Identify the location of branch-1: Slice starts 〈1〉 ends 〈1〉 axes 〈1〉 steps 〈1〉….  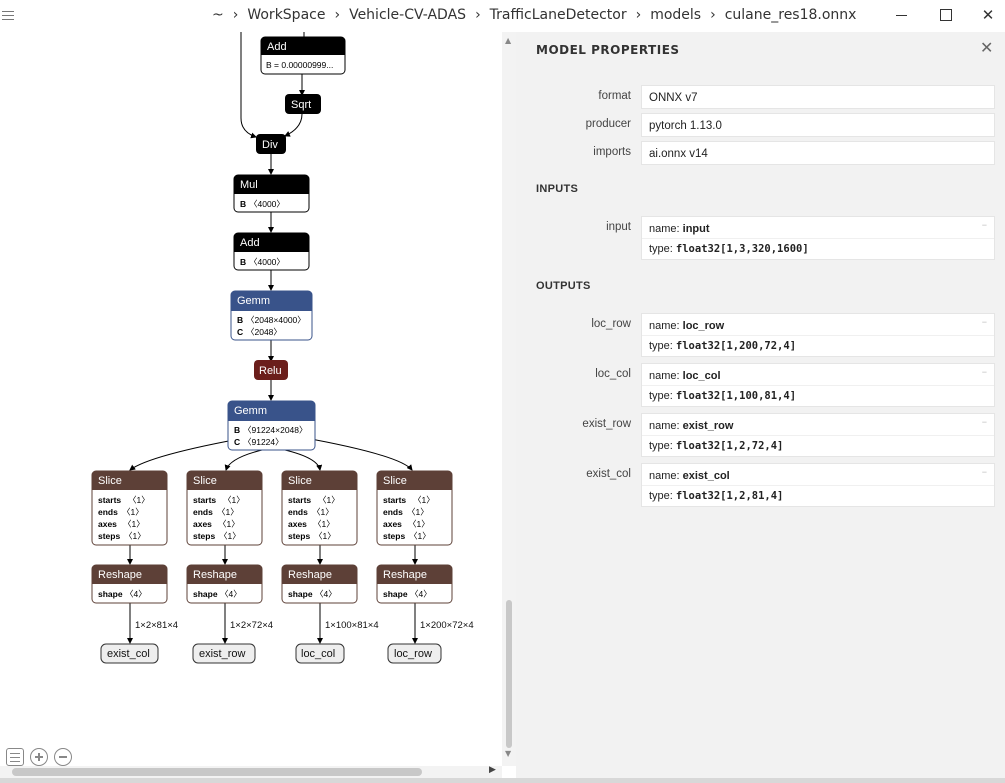
(229, 567).